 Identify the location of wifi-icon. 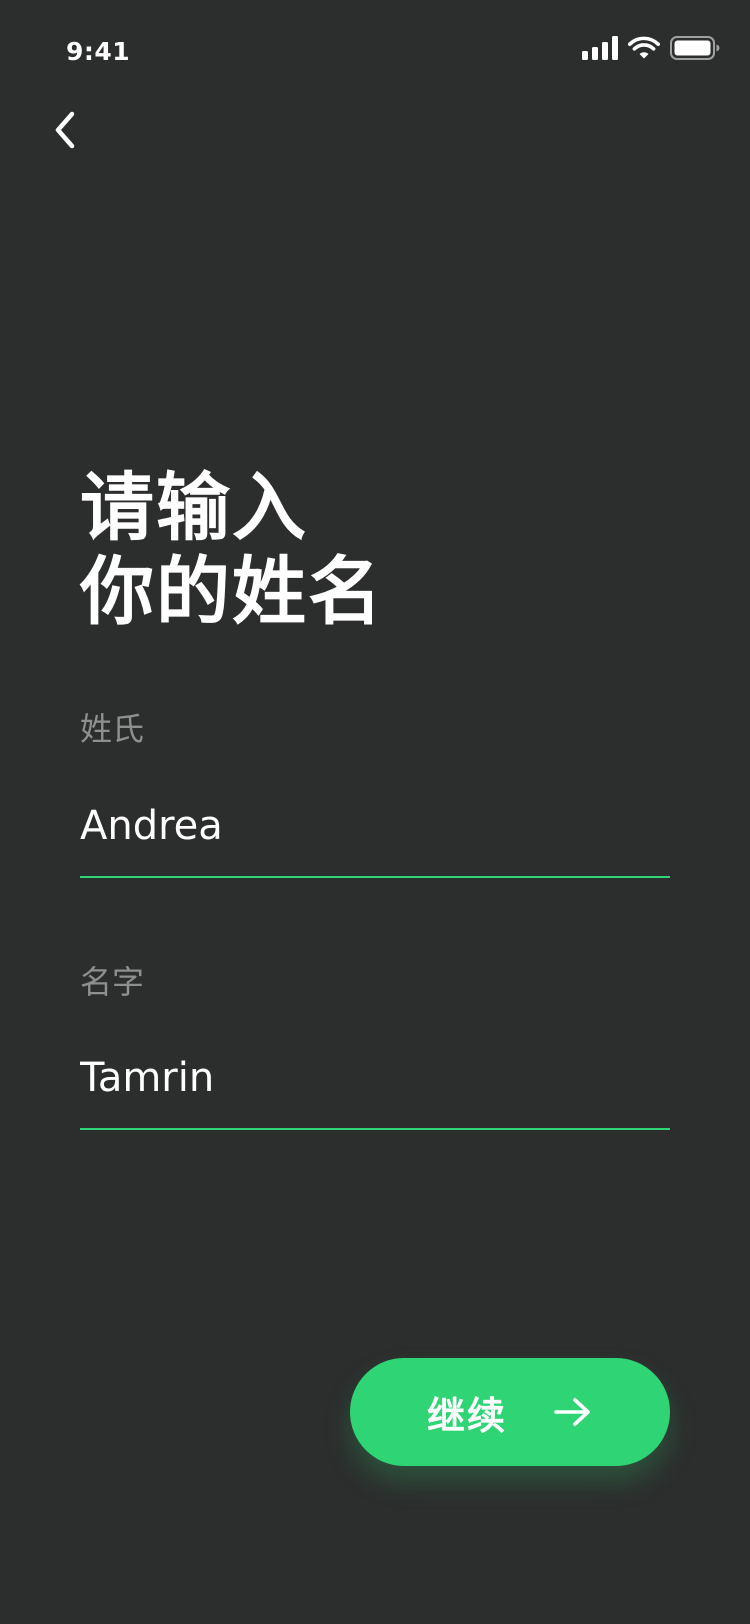
(644, 47).